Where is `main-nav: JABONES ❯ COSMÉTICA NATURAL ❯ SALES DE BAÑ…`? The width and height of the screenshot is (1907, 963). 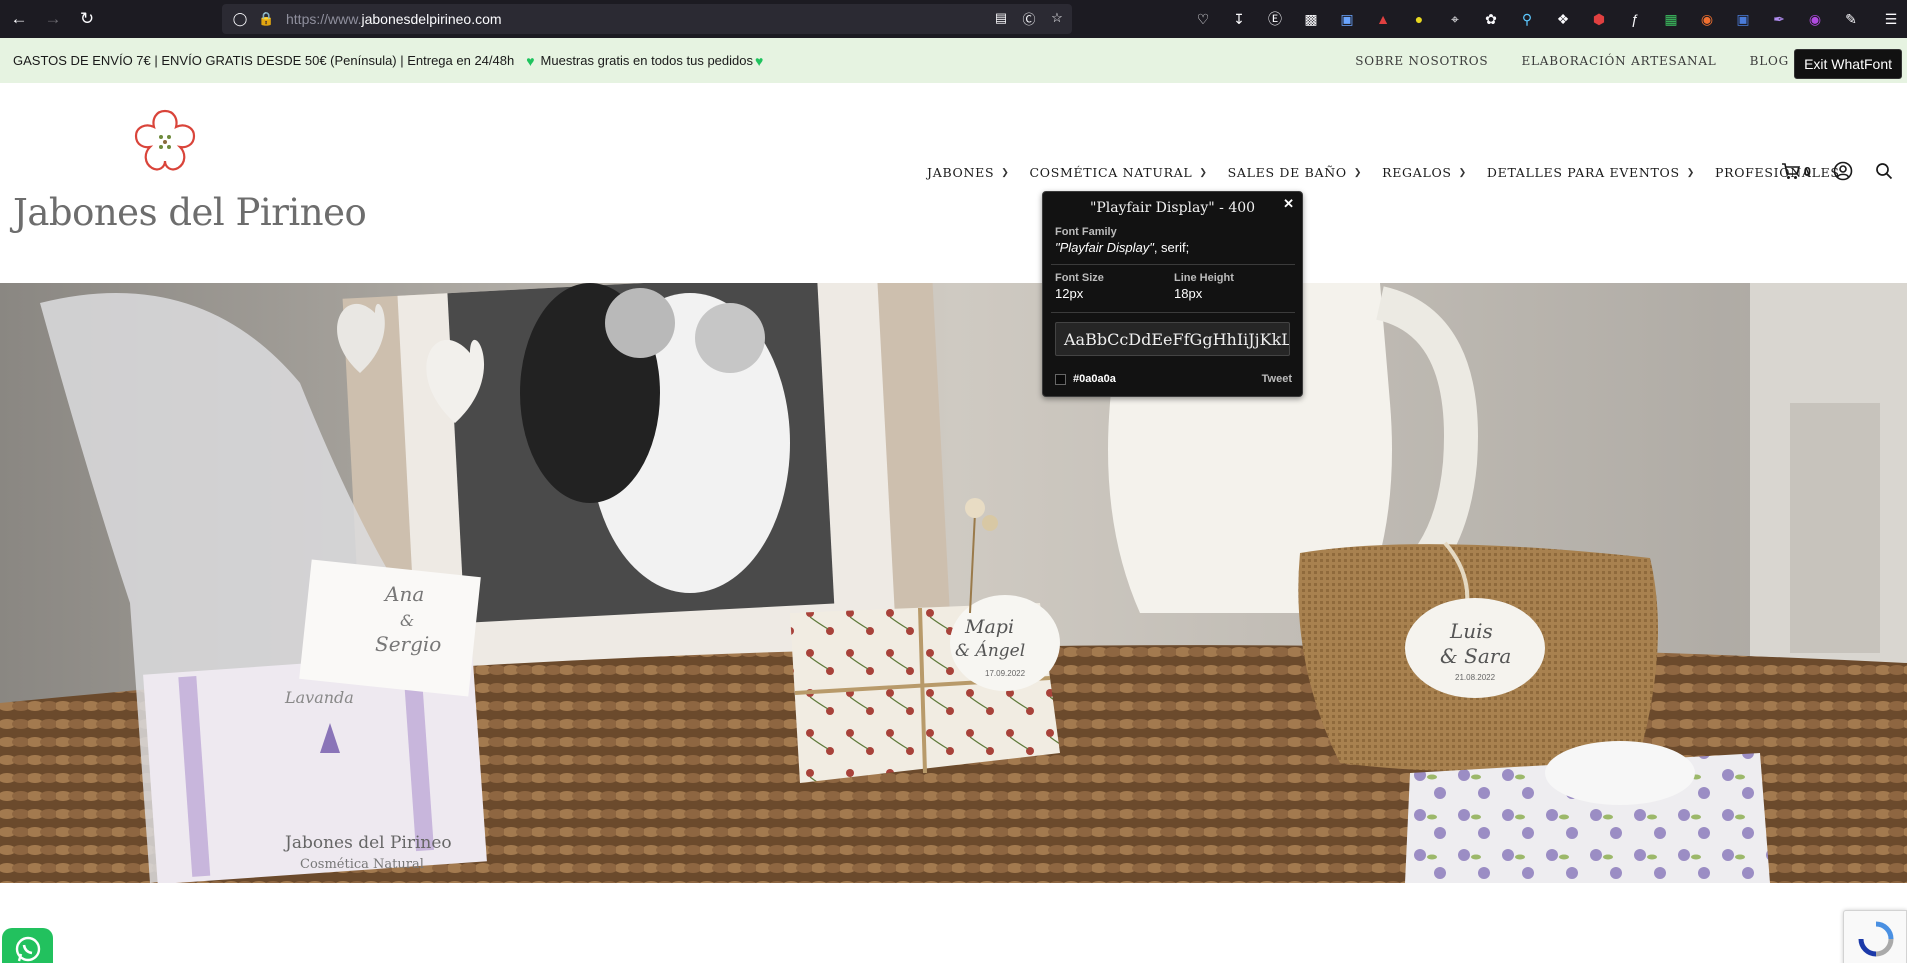
main-nav: JABONES ❯ COSMÉTICA NATURAL ❯ SALES DE BAÑ… is located at coordinates (1383, 172).